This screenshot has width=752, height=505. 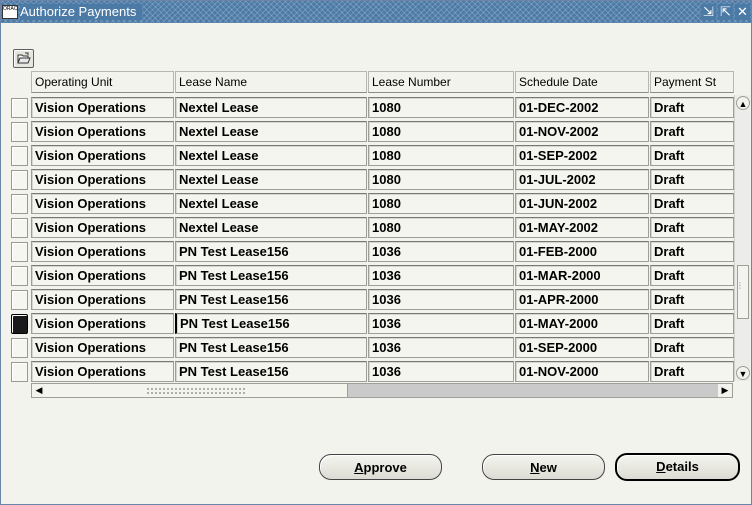 I want to click on cell-schedule-date: 01-FEB-2000, so click(x=582, y=251).